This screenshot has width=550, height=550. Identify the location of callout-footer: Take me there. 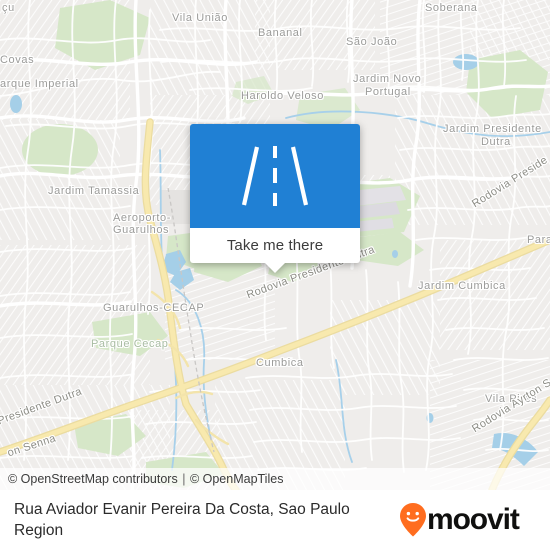
(275, 250).